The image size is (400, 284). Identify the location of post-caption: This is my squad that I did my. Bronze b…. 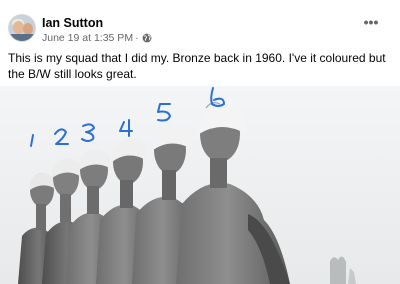
(197, 66).